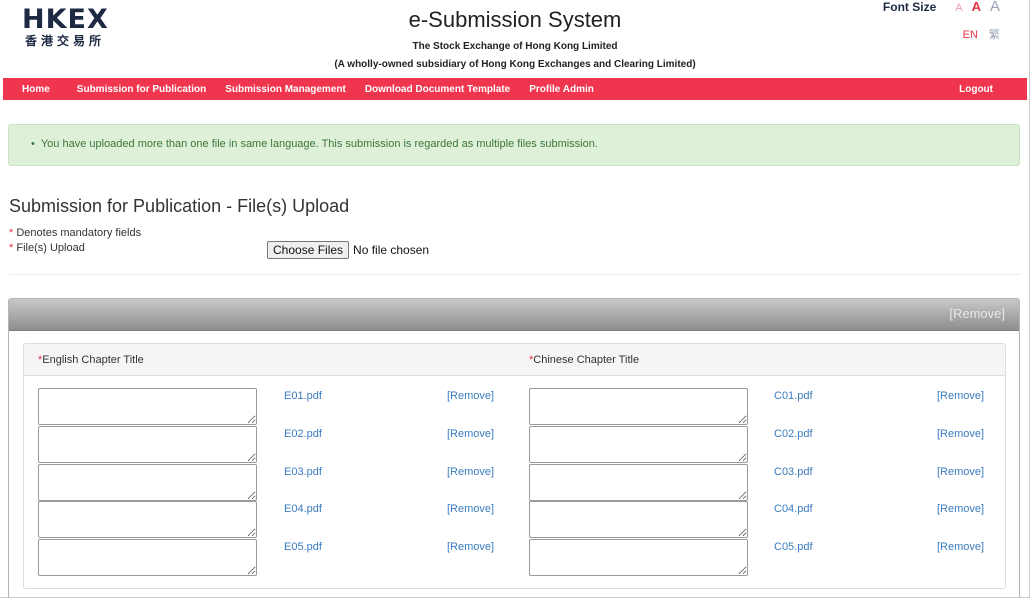 The image size is (1030, 598). What do you see at coordinates (515, 558) in the screenshot?
I see `chapter-row: E05.pdf [Remove] C05.pdf [Remove]` at bounding box center [515, 558].